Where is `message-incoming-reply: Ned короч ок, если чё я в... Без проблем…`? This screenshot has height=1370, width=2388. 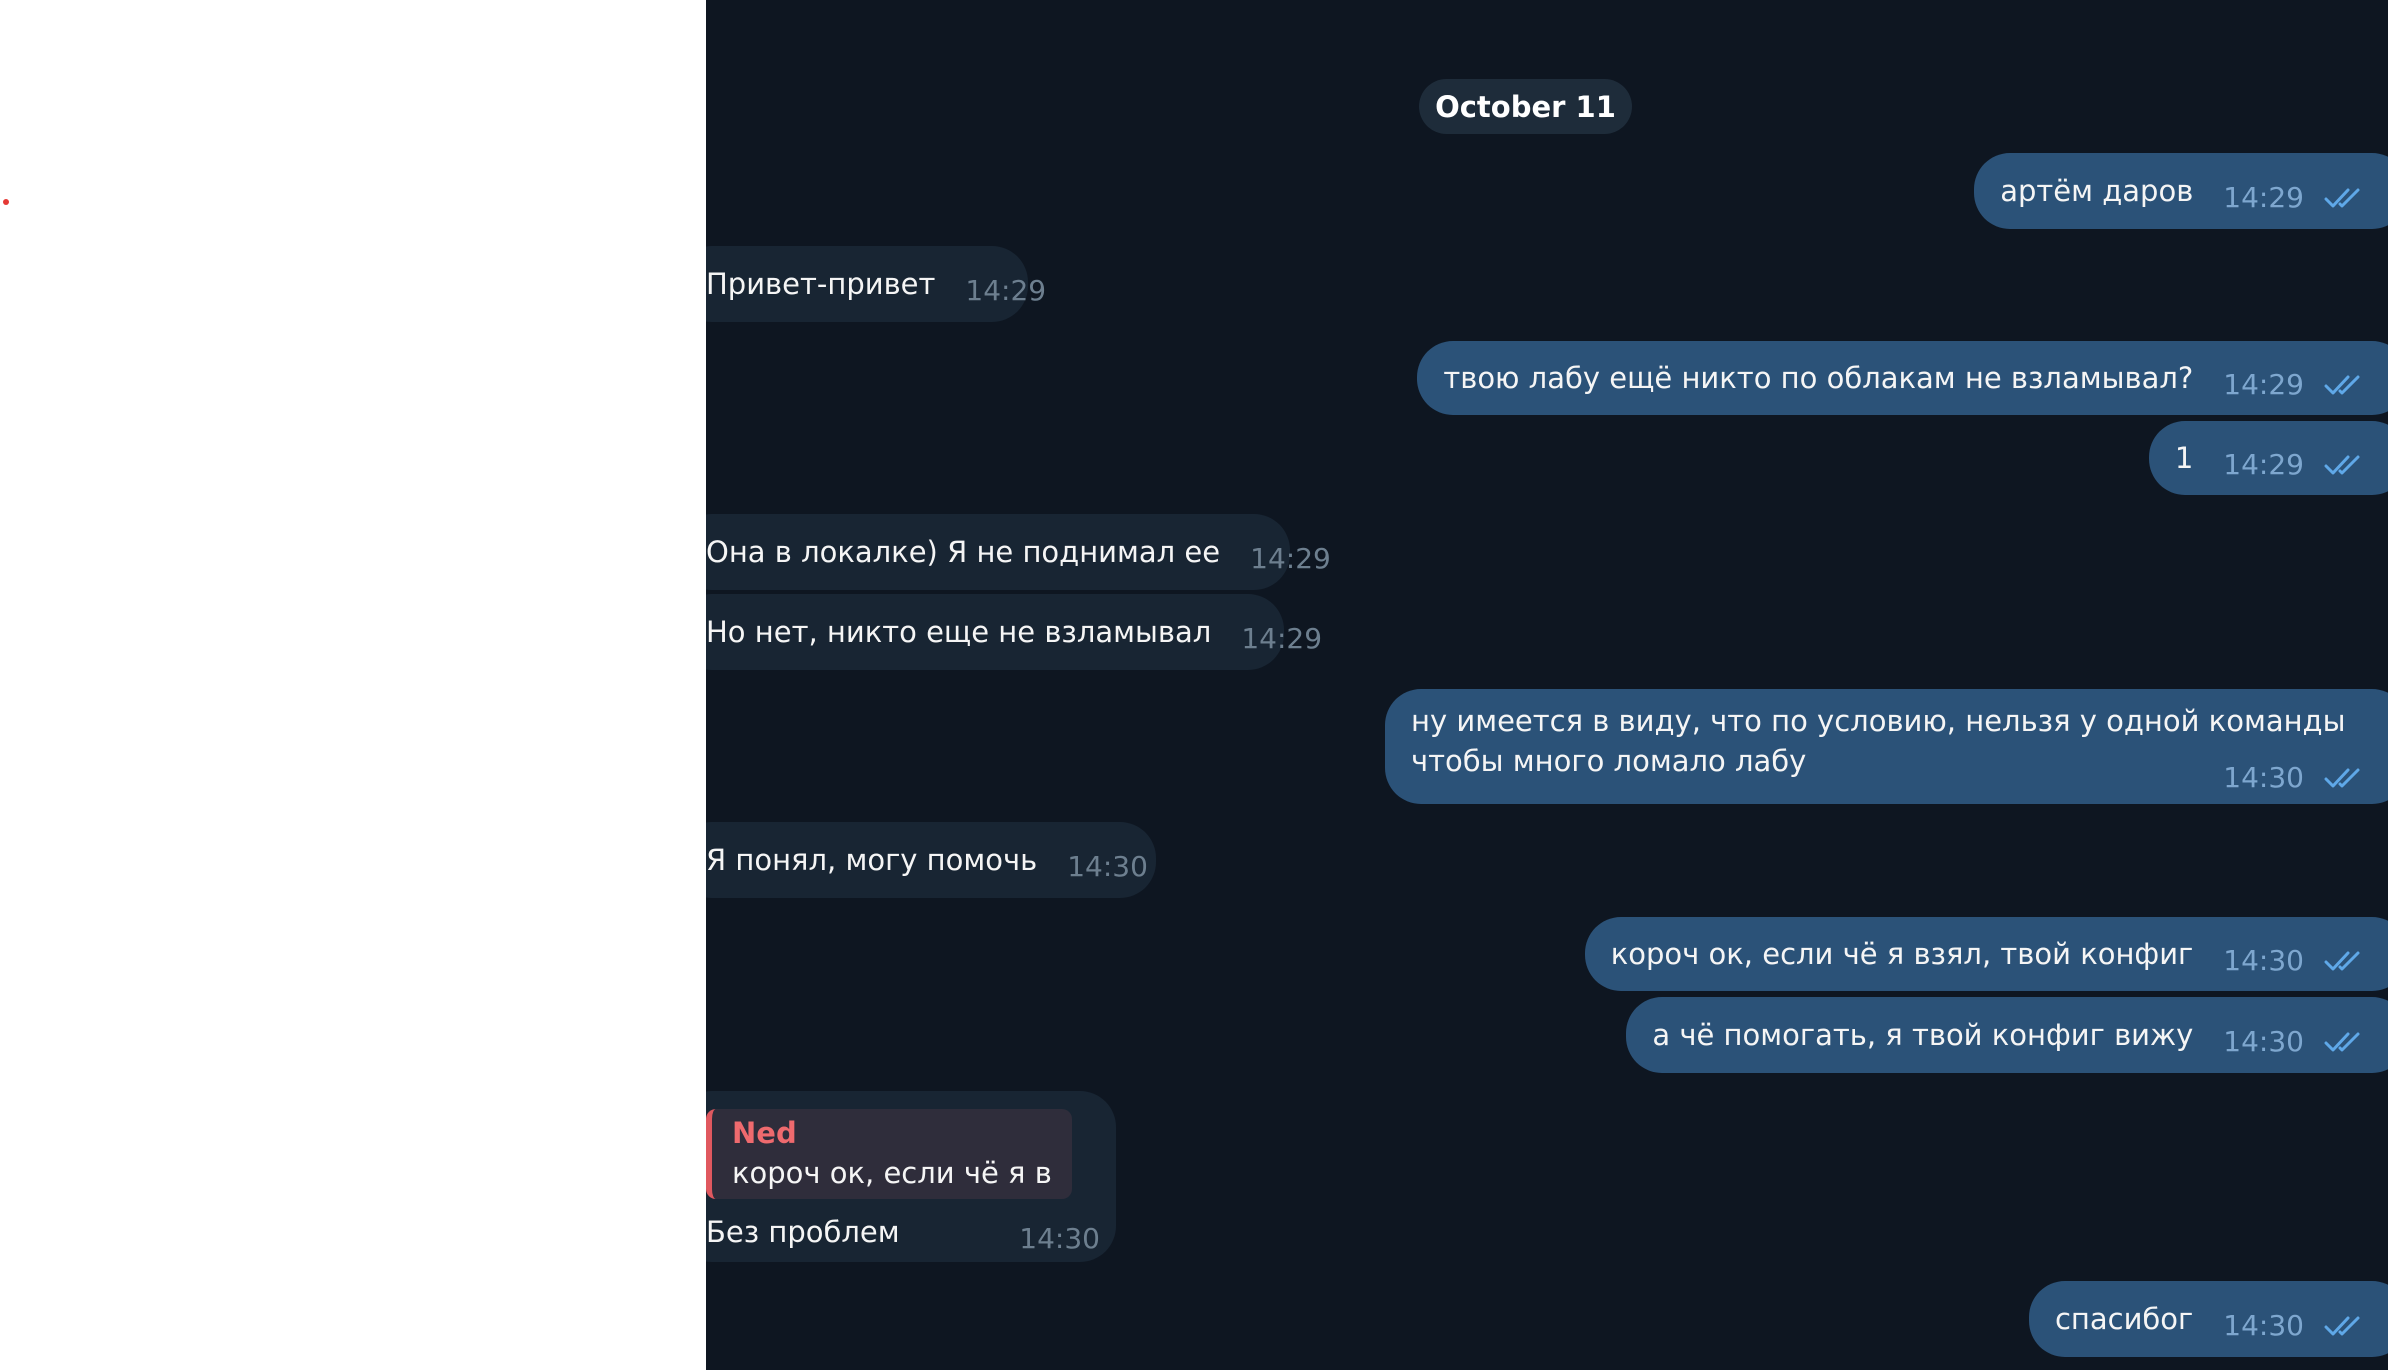
message-incoming-reply: Ned короч ок, если чё я в... Без проблем… is located at coordinates (911, 1176).